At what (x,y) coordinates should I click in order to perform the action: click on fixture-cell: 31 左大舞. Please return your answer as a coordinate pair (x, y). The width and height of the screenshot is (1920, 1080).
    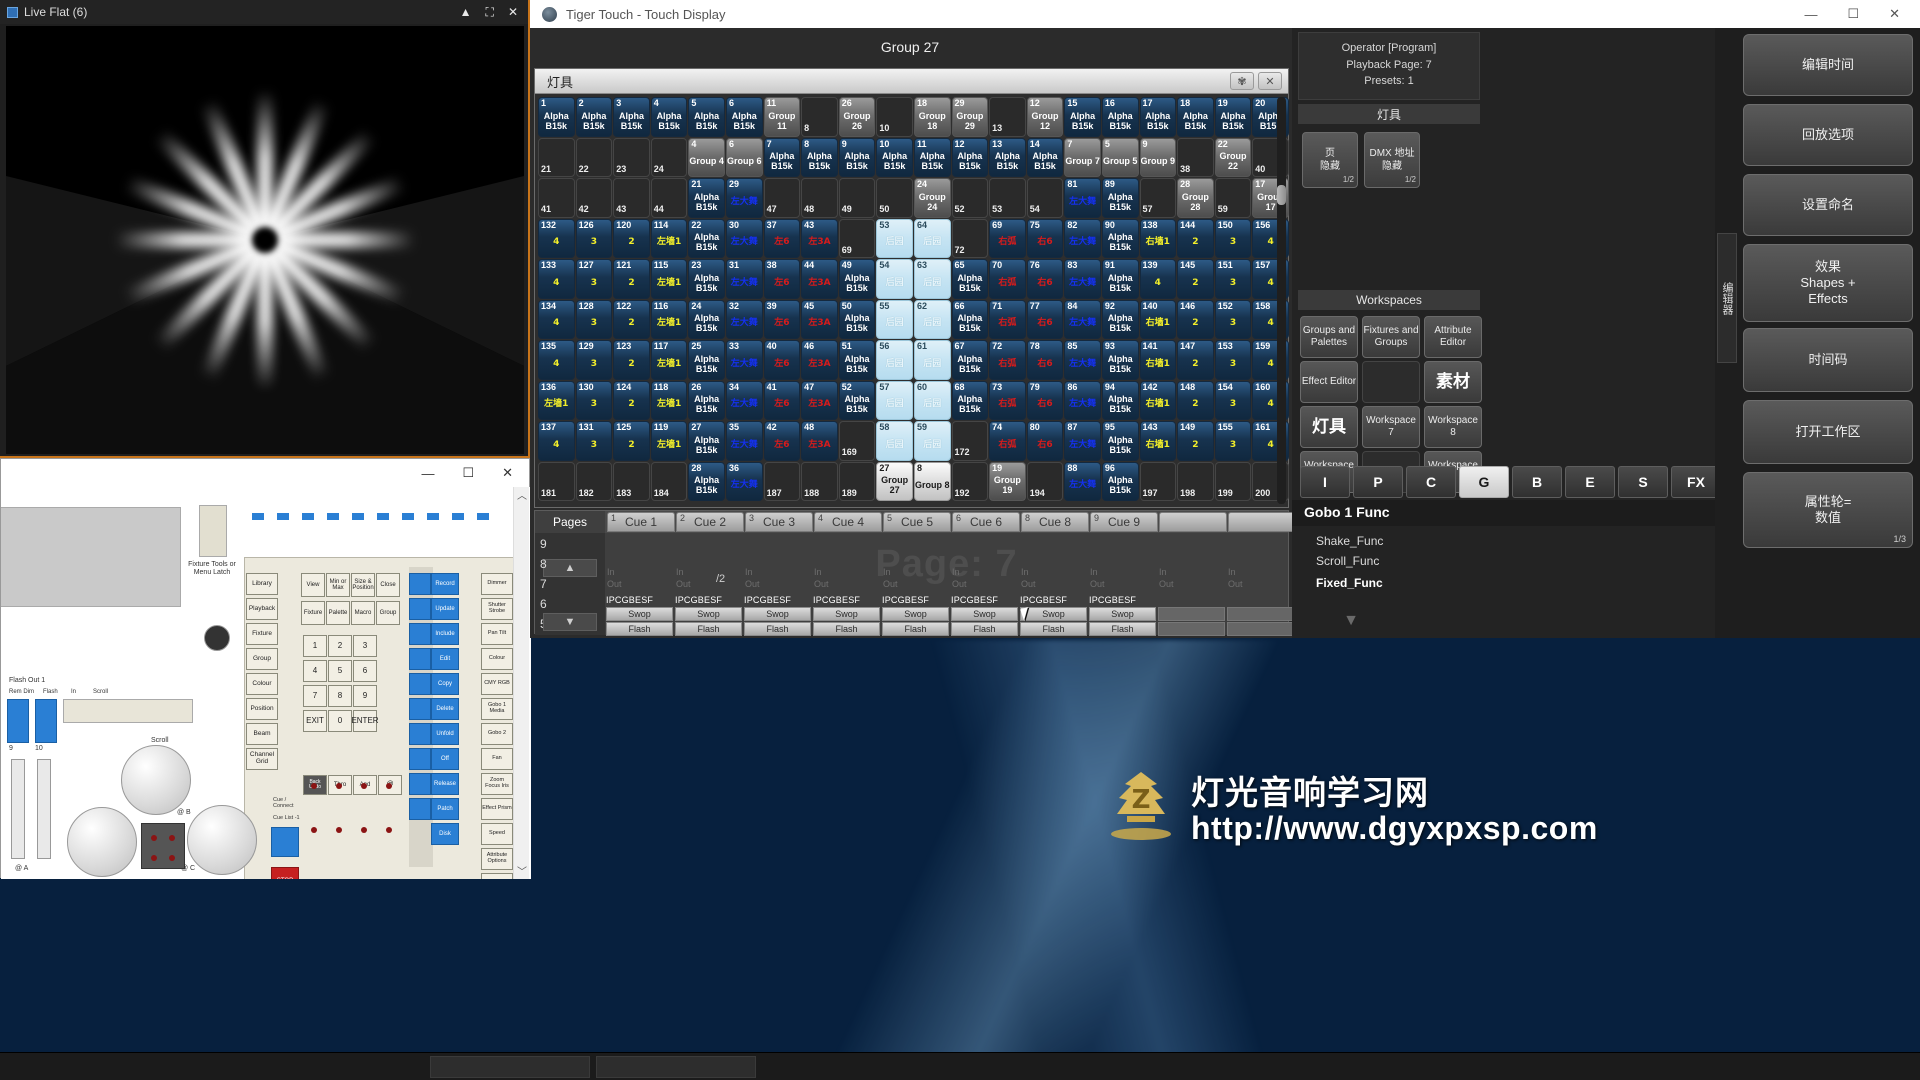
    Looking at the image, I should click on (744, 279).